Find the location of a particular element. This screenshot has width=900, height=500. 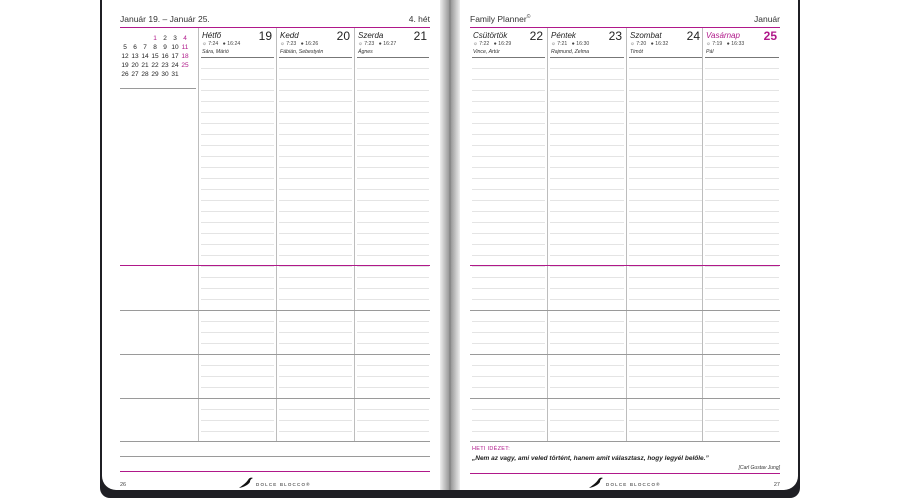

cal-cell: 2 is located at coordinates (165, 38).